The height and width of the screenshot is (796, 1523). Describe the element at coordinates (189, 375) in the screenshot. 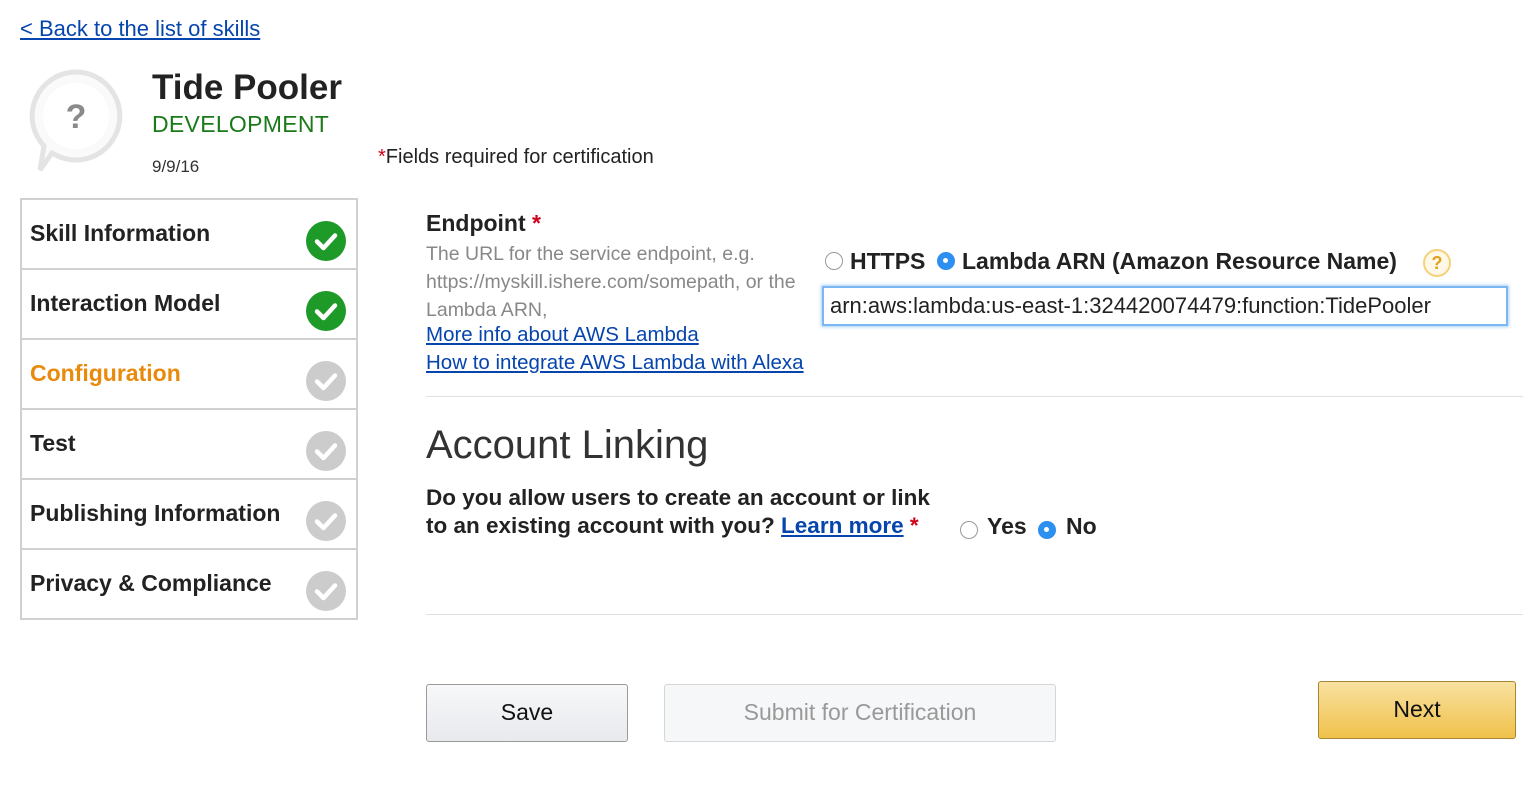

I see `sidebar-item-configuration: Configuration` at that location.